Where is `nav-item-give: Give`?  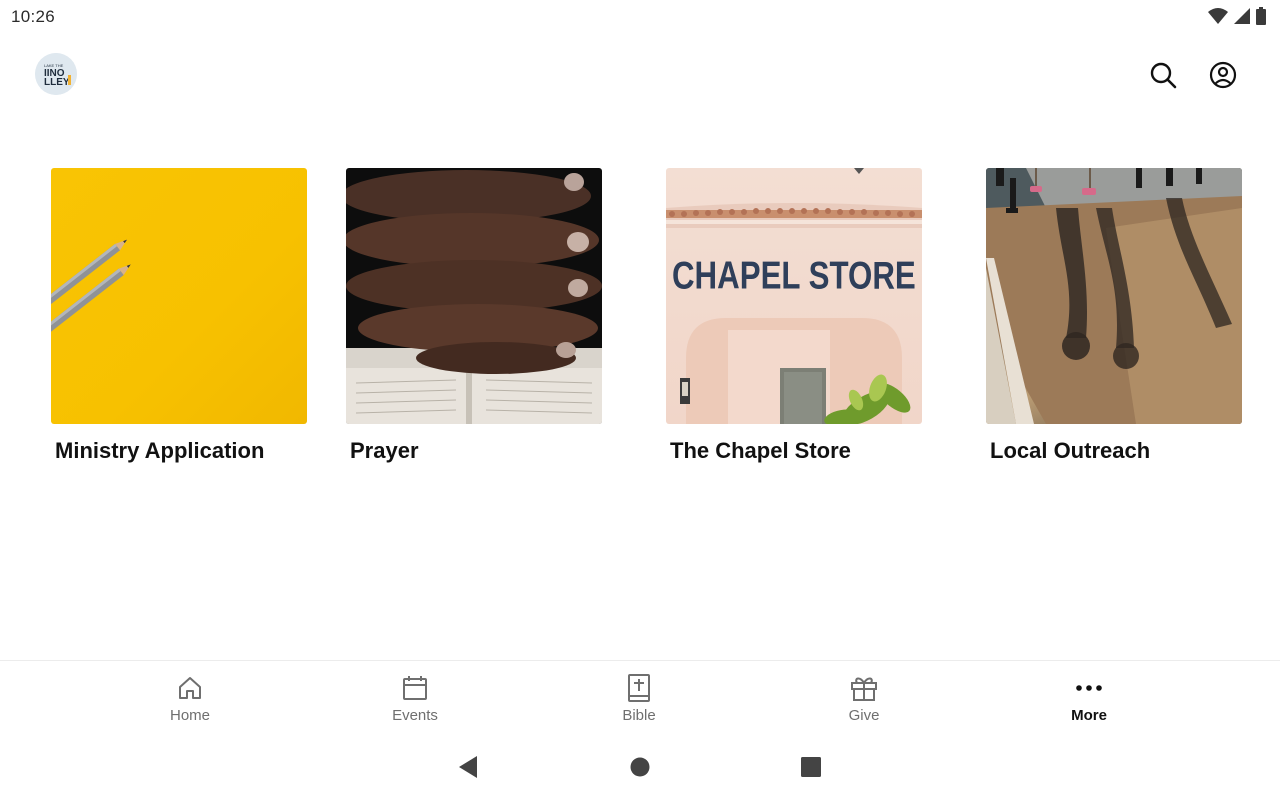 nav-item-give: Give is located at coordinates (864, 698).